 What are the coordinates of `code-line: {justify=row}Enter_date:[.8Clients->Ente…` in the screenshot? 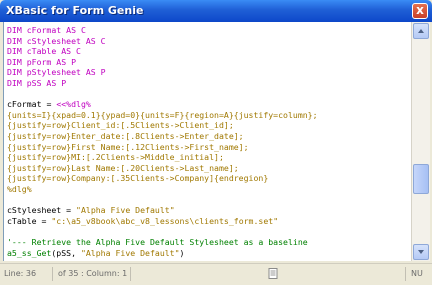 It's located at (125, 136).